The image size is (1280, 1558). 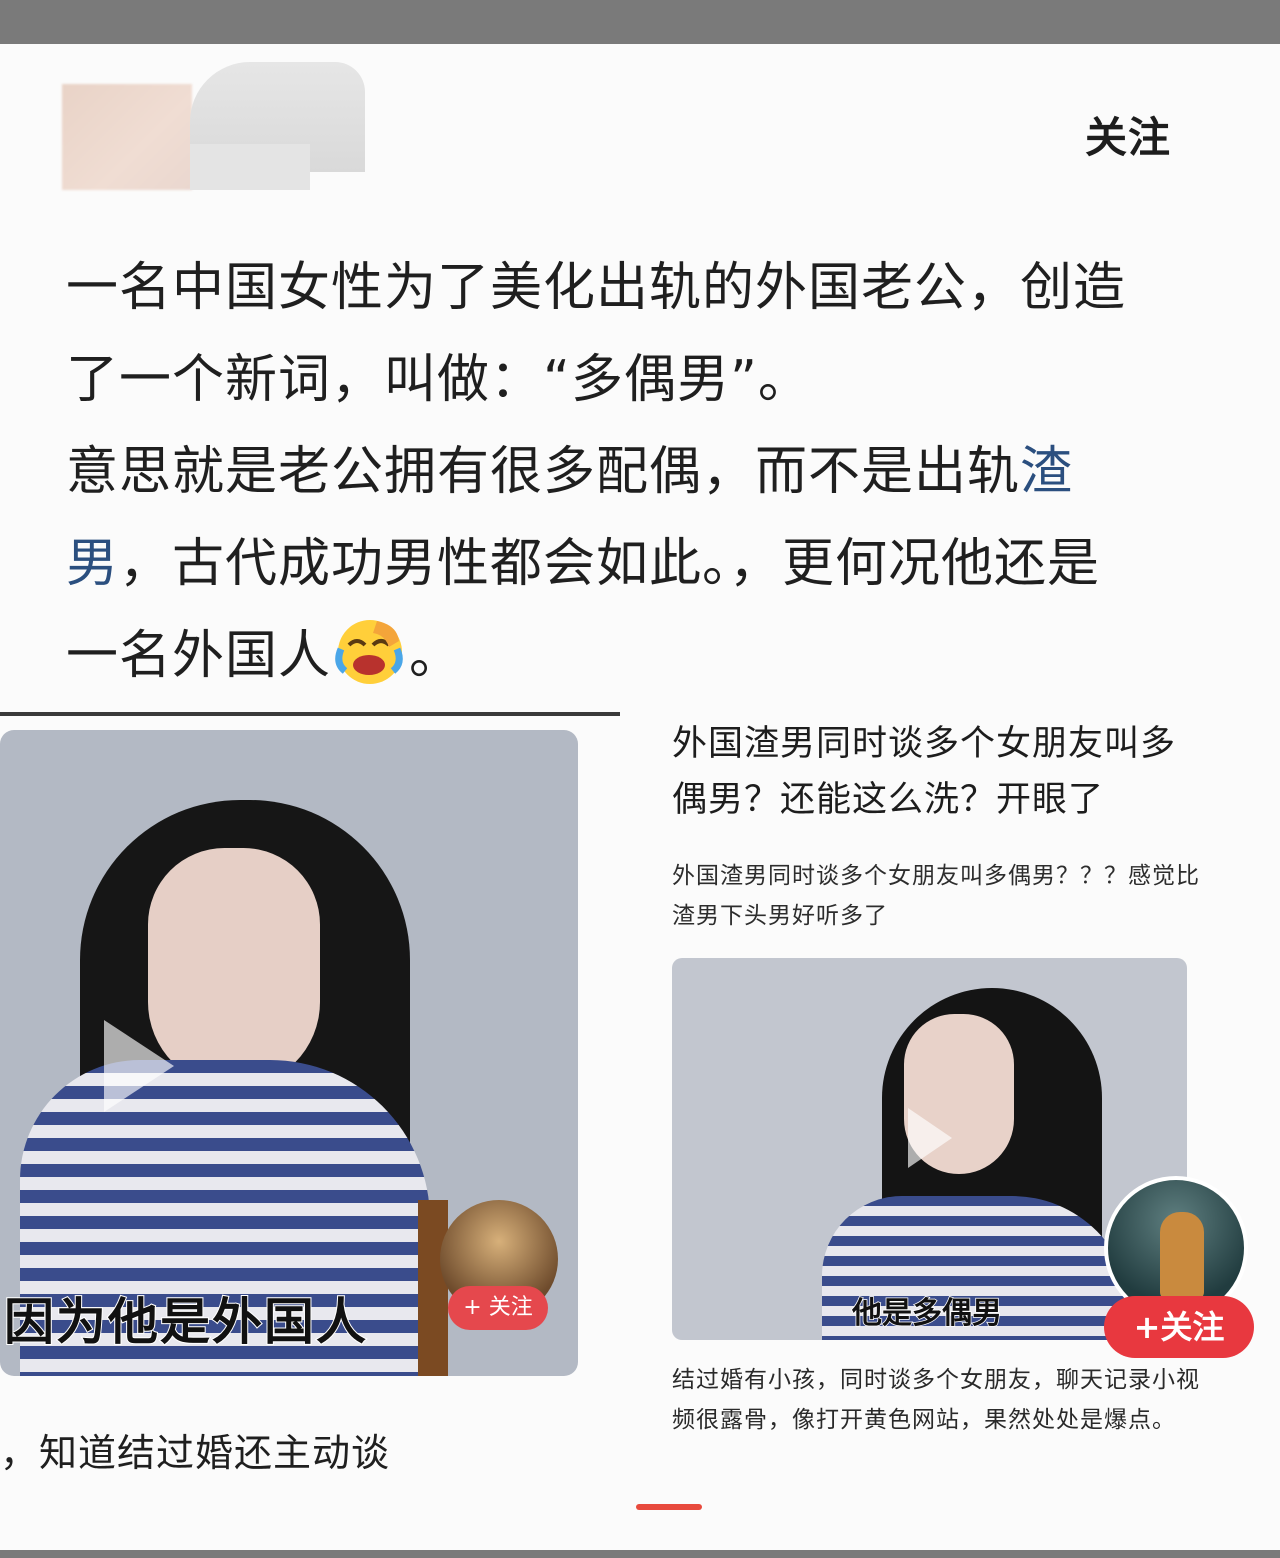 I want to click on keyword-link-cont: 男, so click(x=92, y=564).